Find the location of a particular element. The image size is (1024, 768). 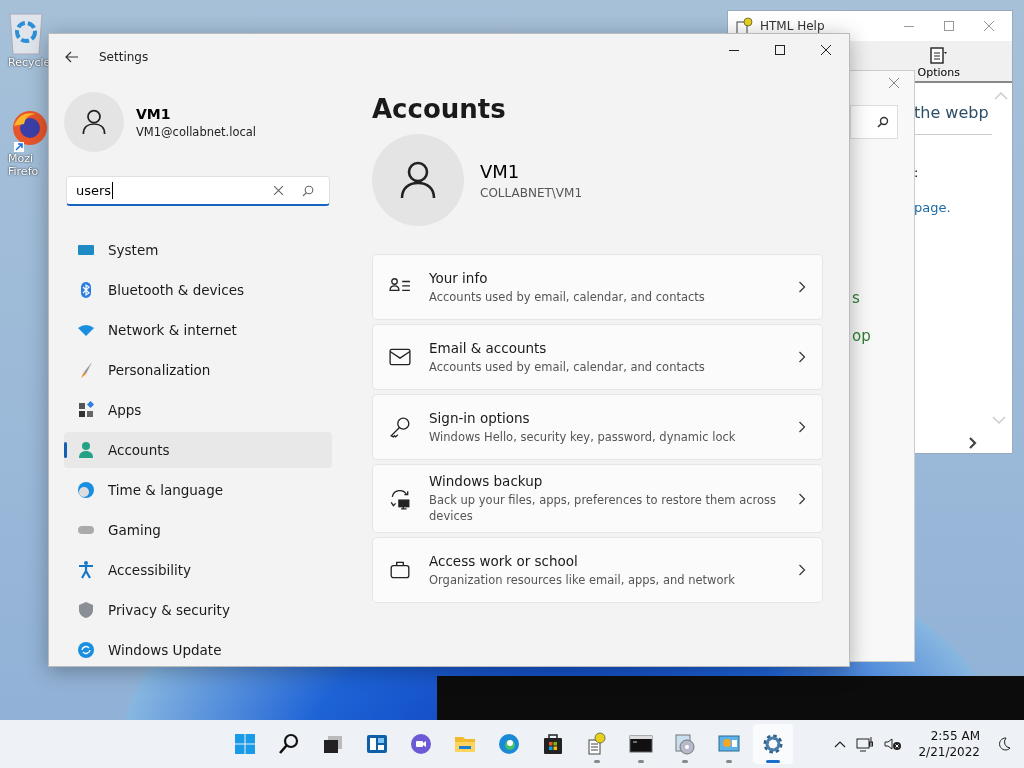

document-icon is located at coordinates (938, 55).